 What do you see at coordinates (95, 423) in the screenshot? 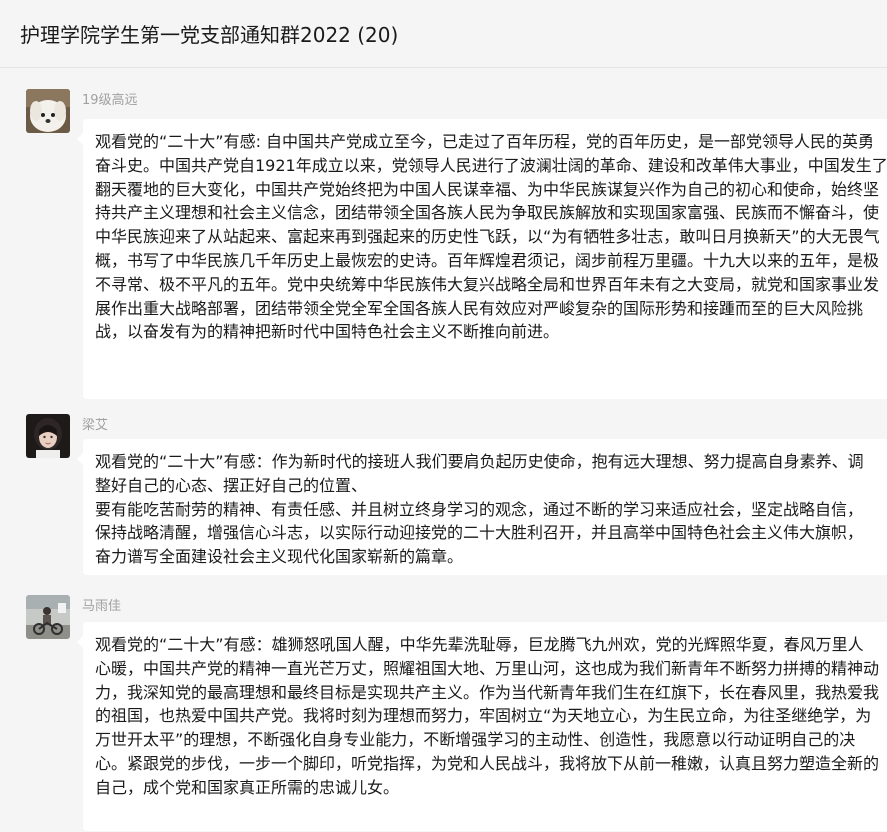
I see `sender-name: 梁艾` at bounding box center [95, 423].